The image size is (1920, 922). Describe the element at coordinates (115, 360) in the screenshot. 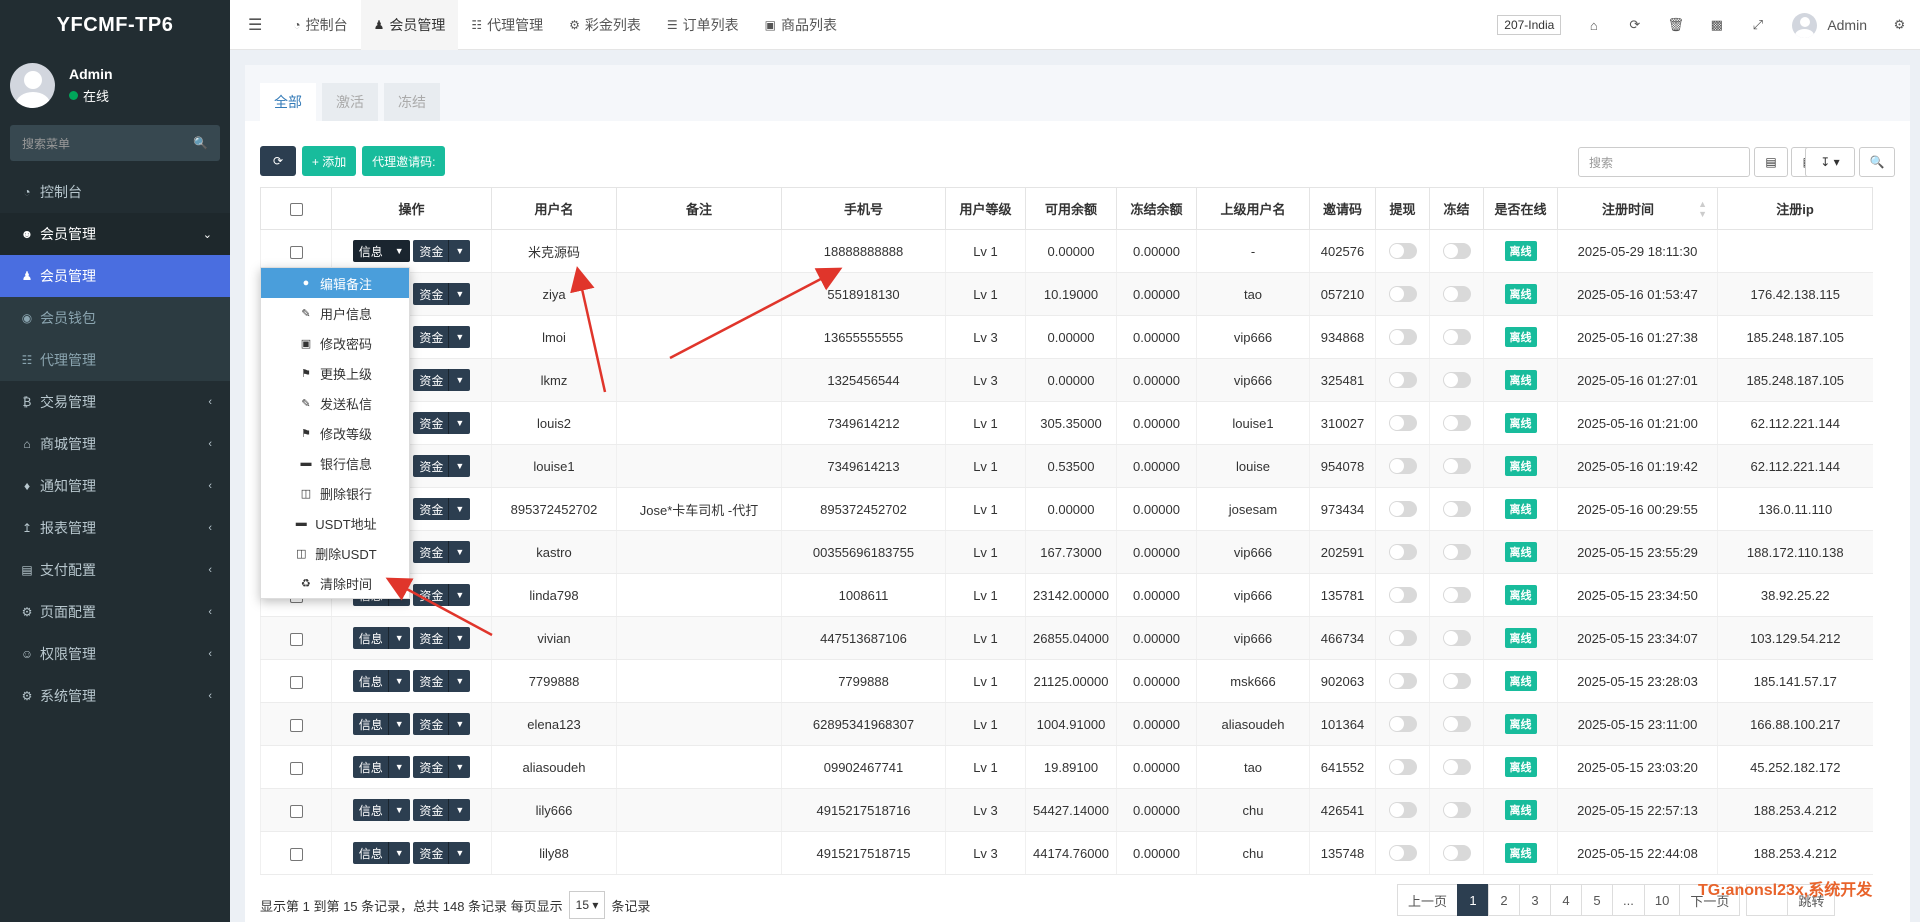

I see `sidebar-item-4: ☷ 代理管理` at that location.